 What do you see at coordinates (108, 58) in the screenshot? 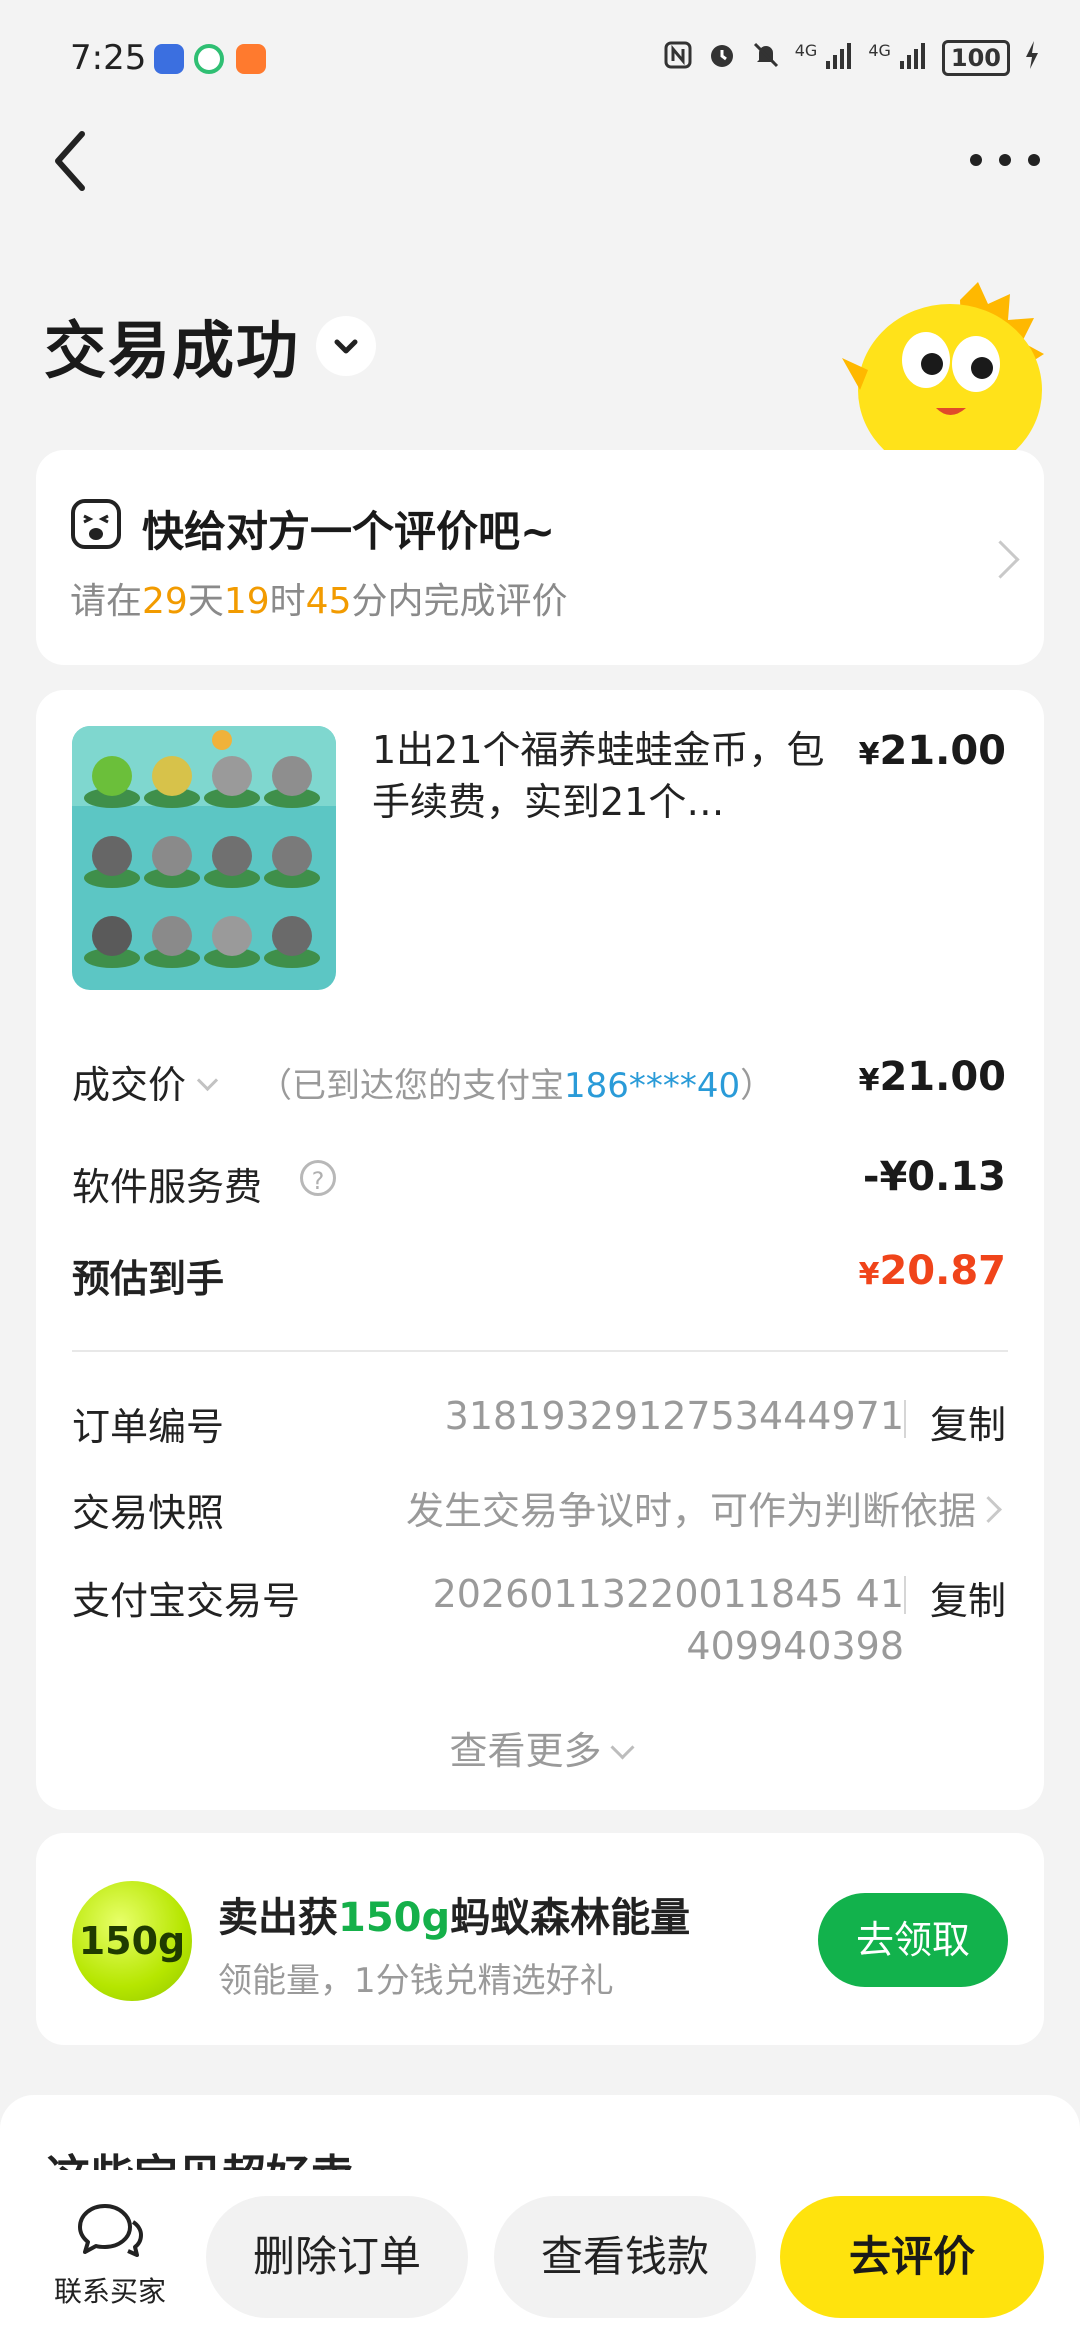
I see `status-time: 7:25` at bounding box center [108, 58].